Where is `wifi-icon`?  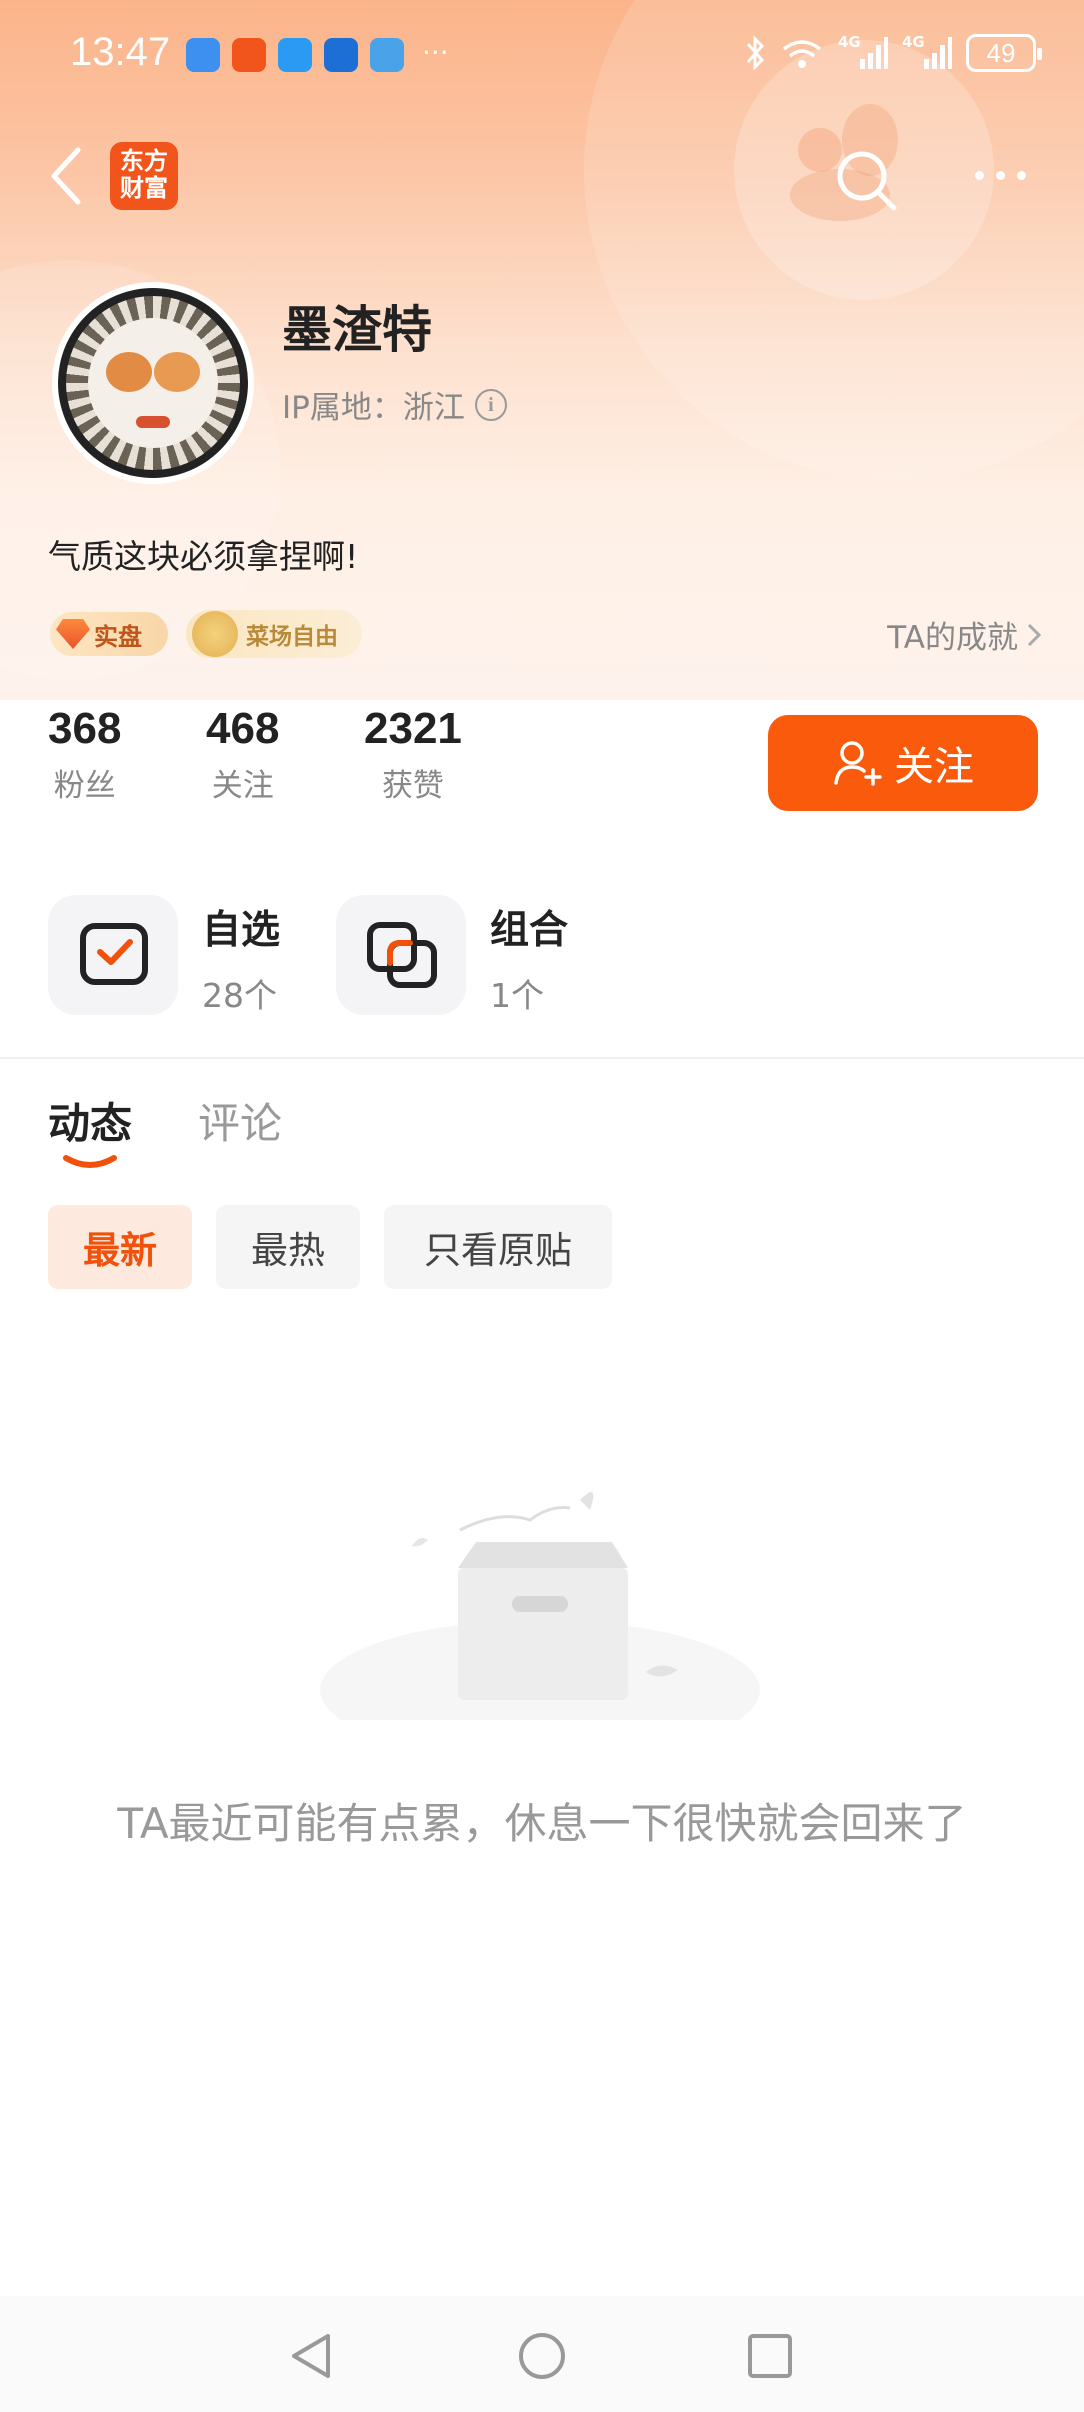 wifi-icon is located at coordinates (802, 54).